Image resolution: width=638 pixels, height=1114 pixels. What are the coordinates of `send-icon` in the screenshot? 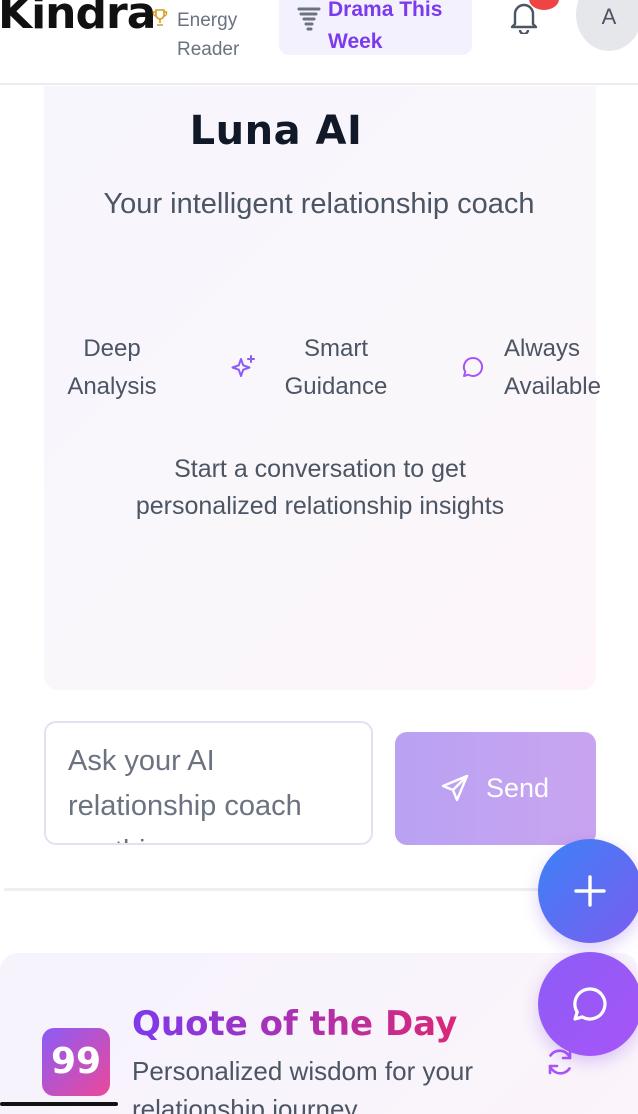 It's located at (455, 788).